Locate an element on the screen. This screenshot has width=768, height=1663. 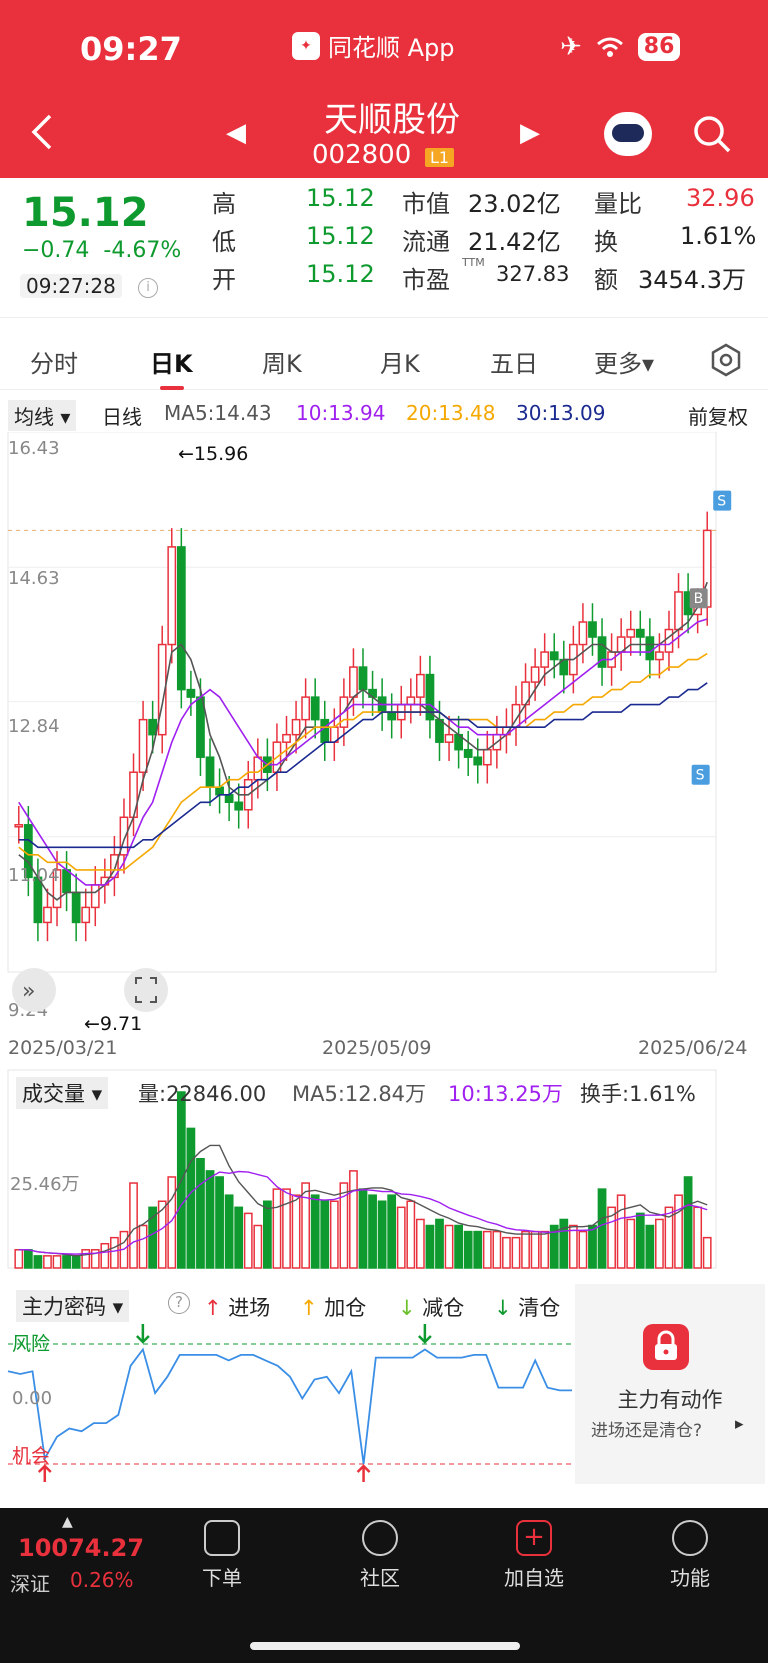
tab-month-k: 月K is located at coordinates (400, 361).